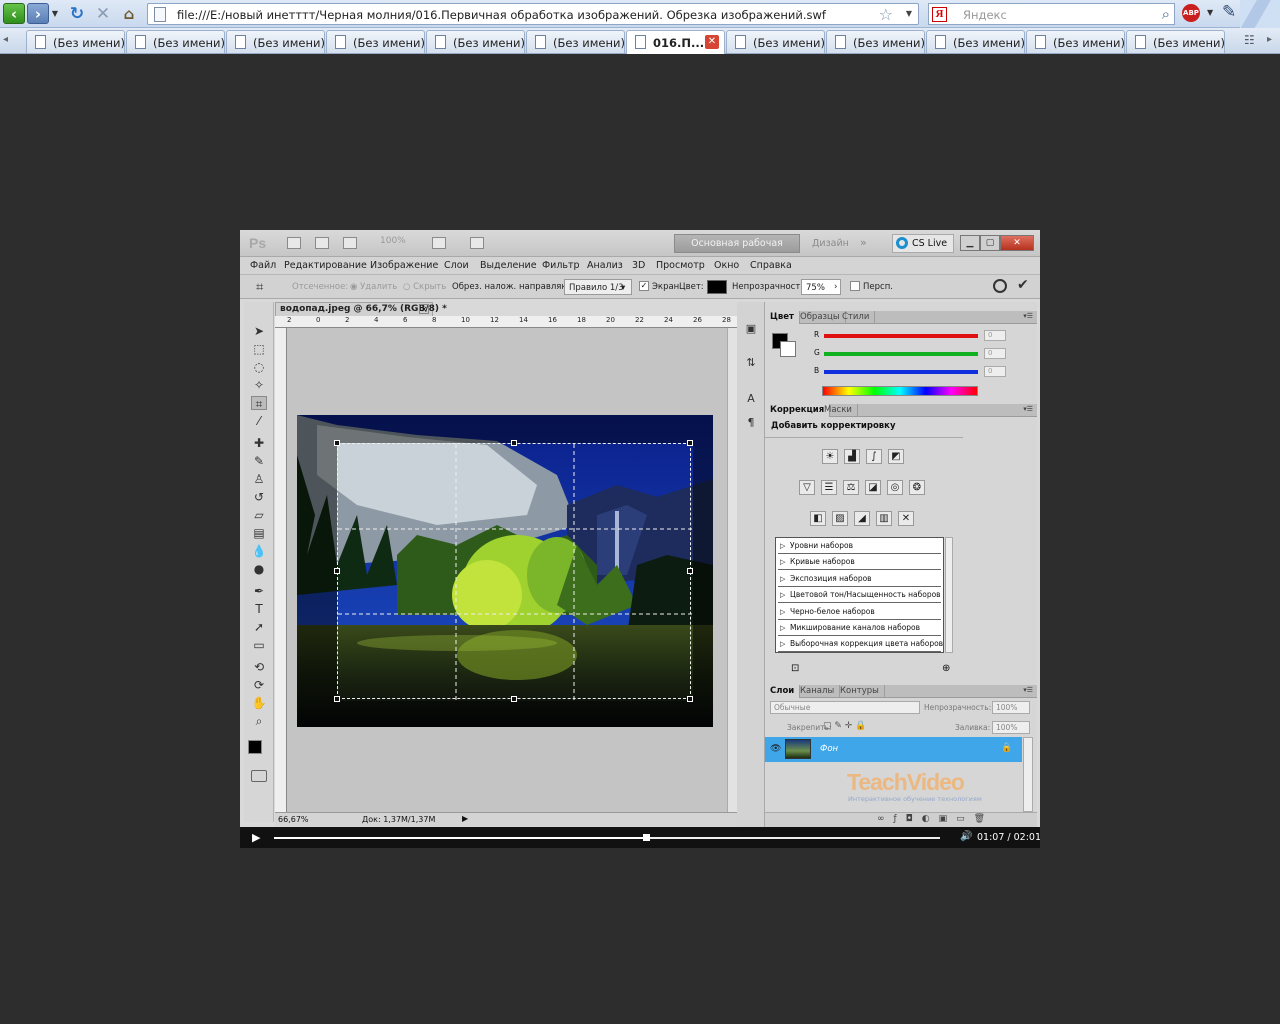  Describe the element at coordinates (860, 691) in the screenshot. I see `panel-tab: Контуры` at that location.